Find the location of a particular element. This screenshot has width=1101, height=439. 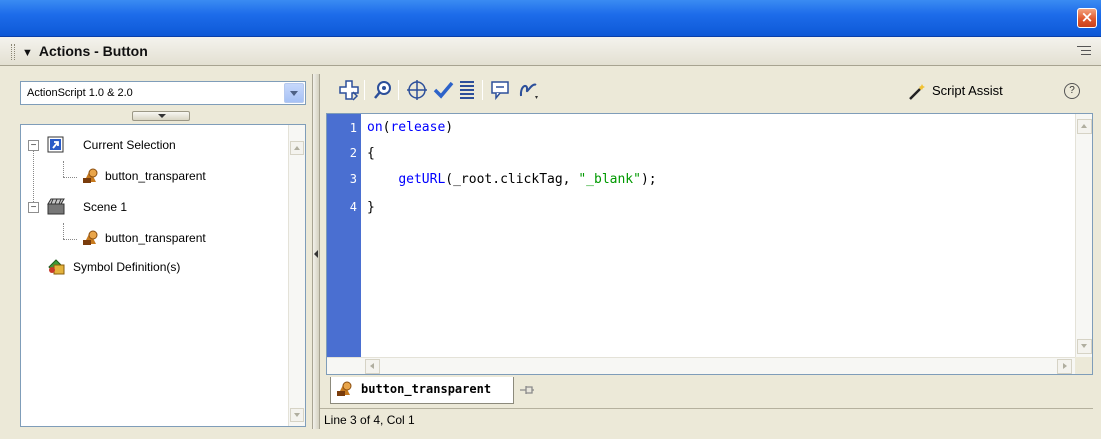

code-token: { is located at coordinates (371, 153).